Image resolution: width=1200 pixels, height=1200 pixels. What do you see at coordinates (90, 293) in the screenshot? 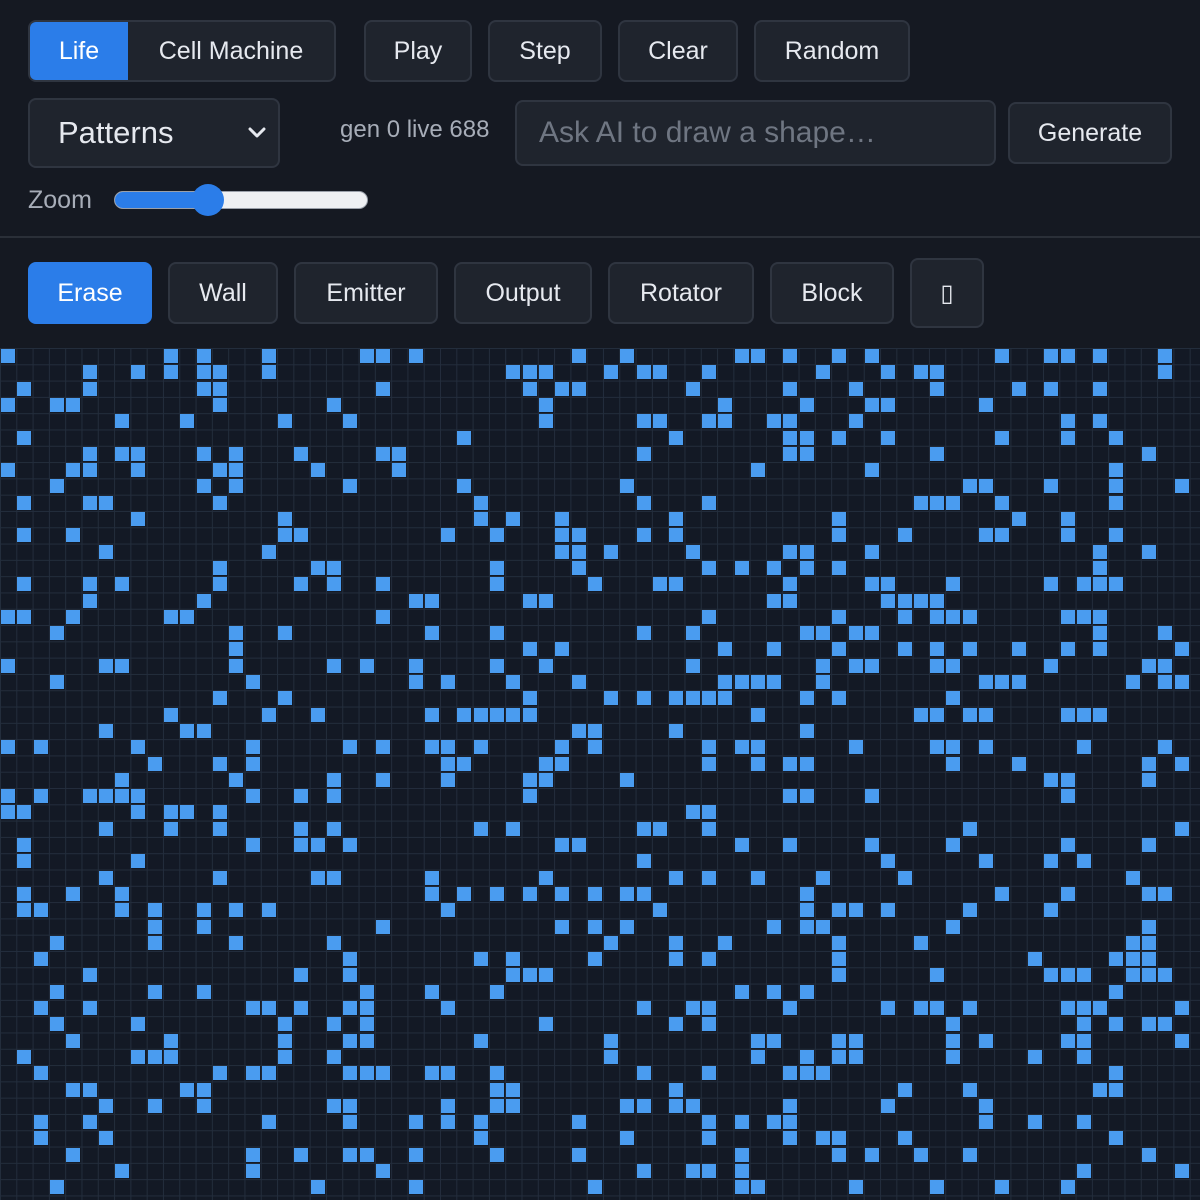
I see `tool-erase-button: Erase` at bounding box center [90, 293].